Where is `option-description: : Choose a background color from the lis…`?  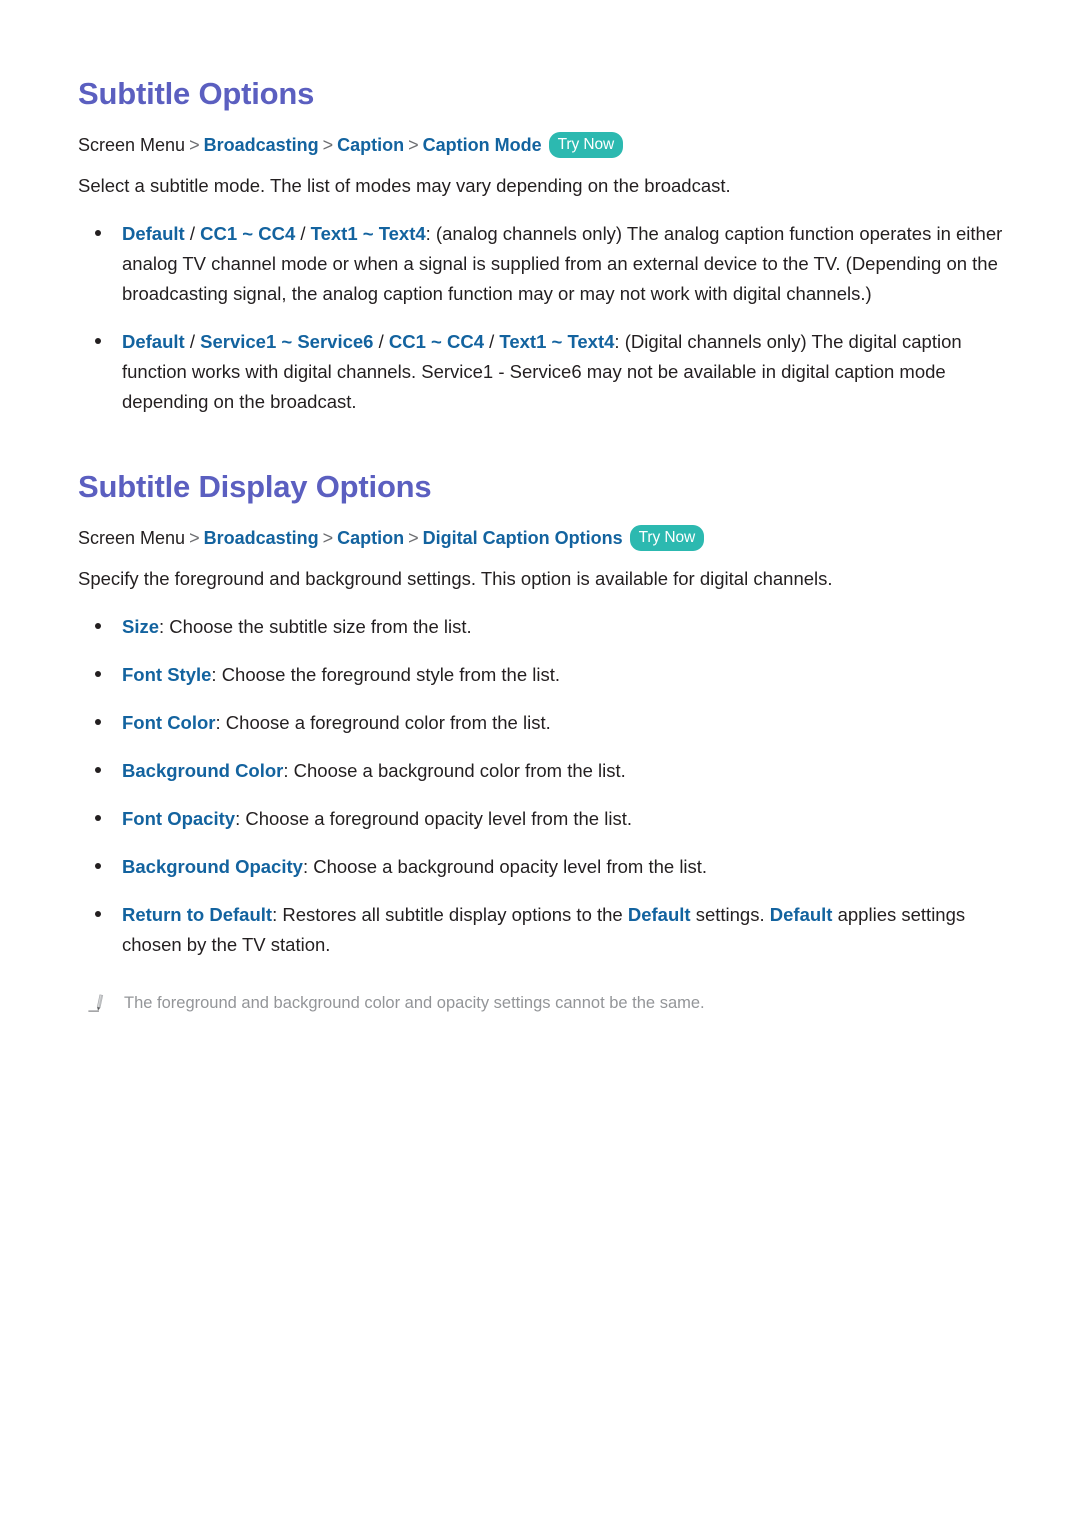
option-description: : Choose a background color from the lis… is located at coordinates (454, 771).